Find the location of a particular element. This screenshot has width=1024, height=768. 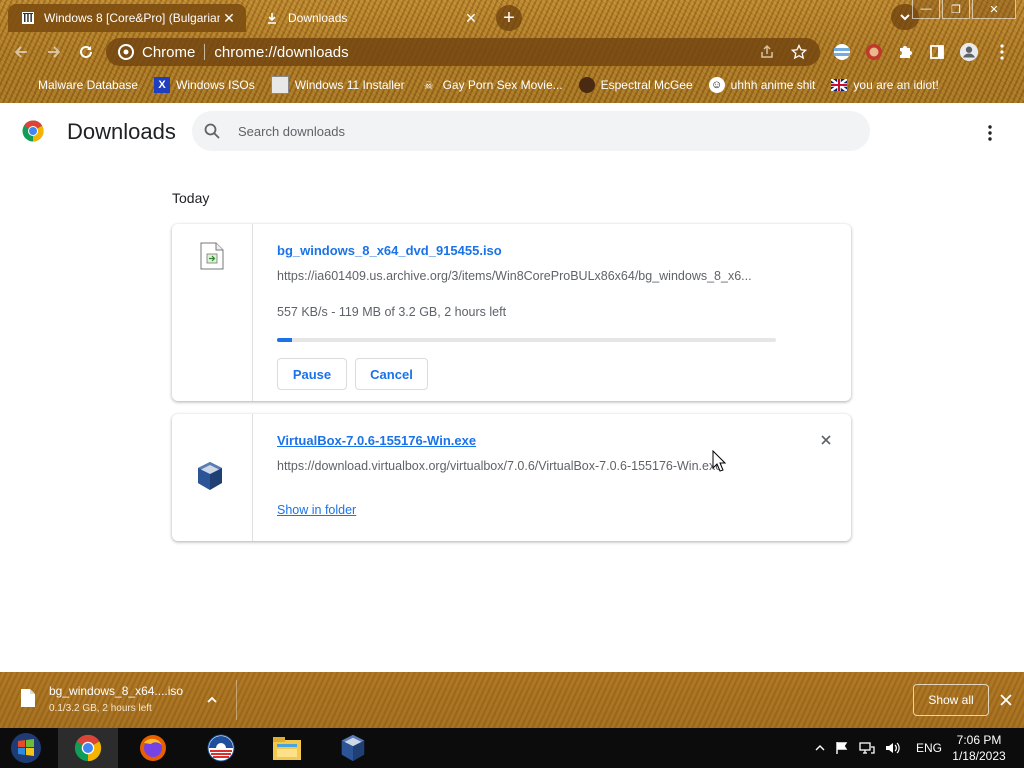

search-bar is located at coordinates (531, 131).